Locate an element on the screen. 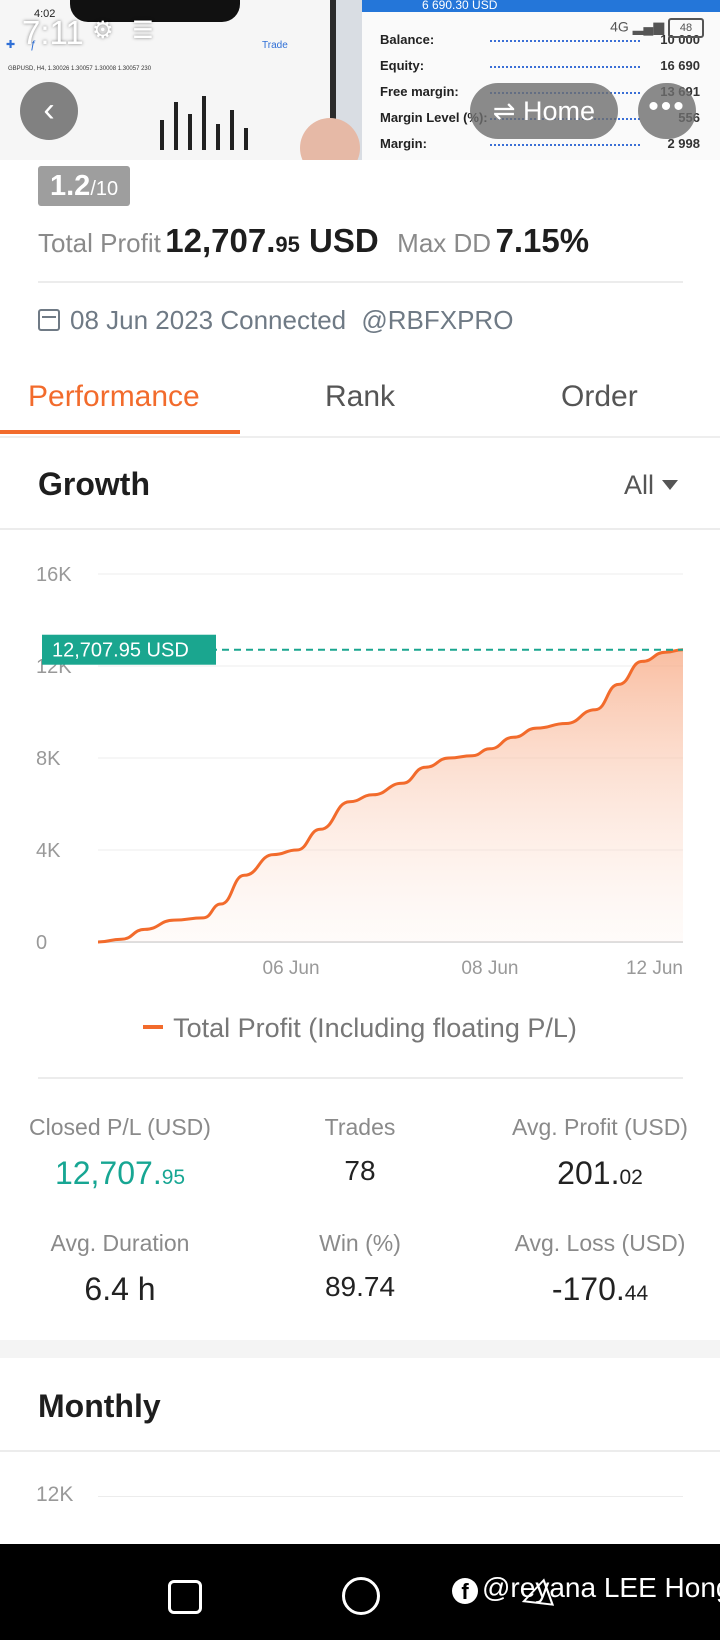 This screenshot has height=1640, width=720. rating-badge: 1.2/10 is located at coordinates (84, 186).